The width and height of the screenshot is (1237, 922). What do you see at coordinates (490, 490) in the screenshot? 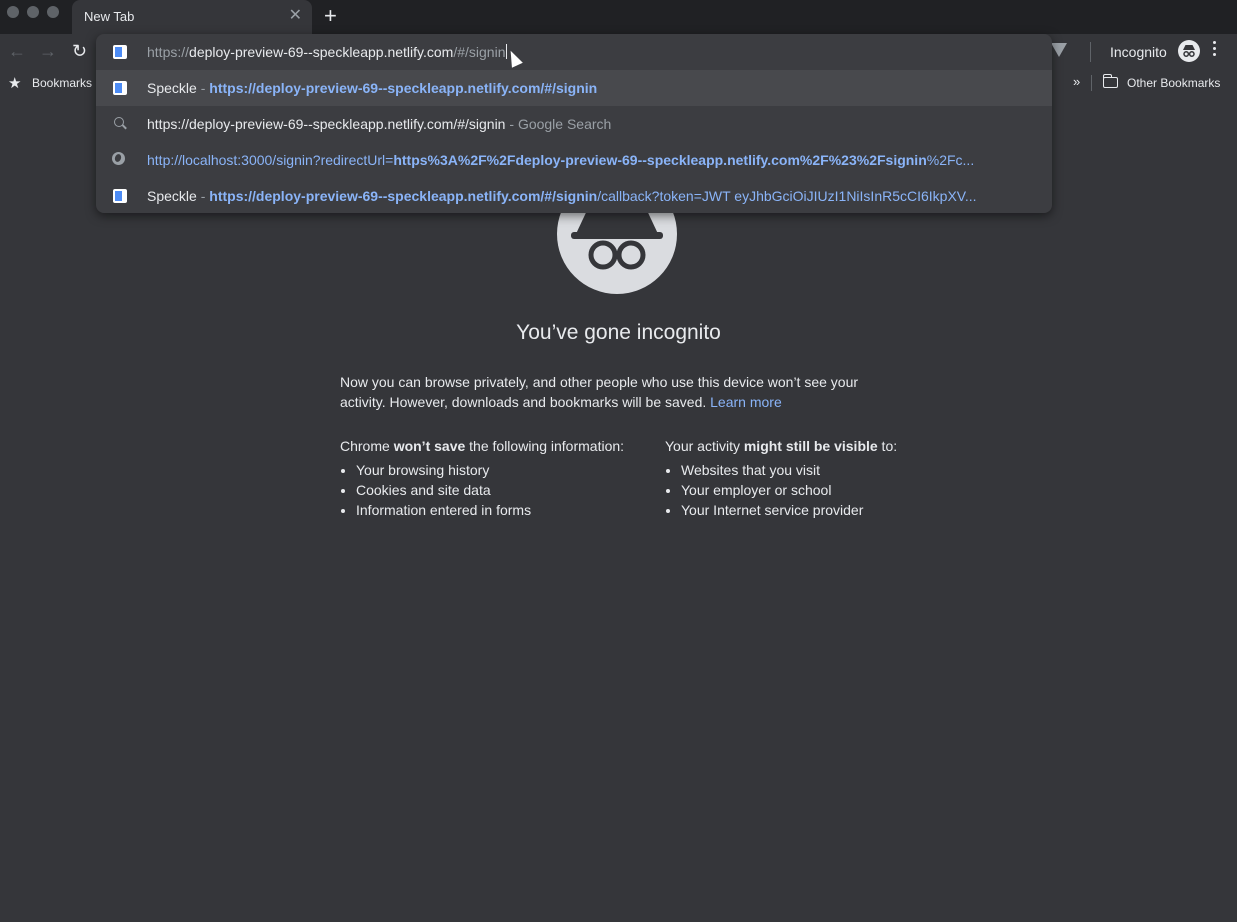
I see `list-item: Cookies and site data` at bounding box center [490, 490].